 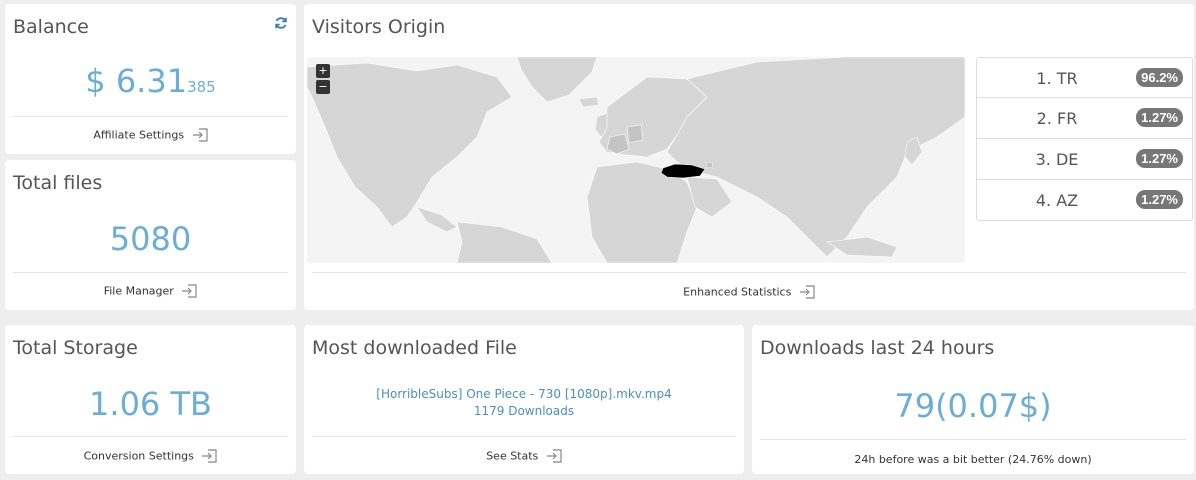 I want to click on balance-title: Balance, so click(x=51, y=27).